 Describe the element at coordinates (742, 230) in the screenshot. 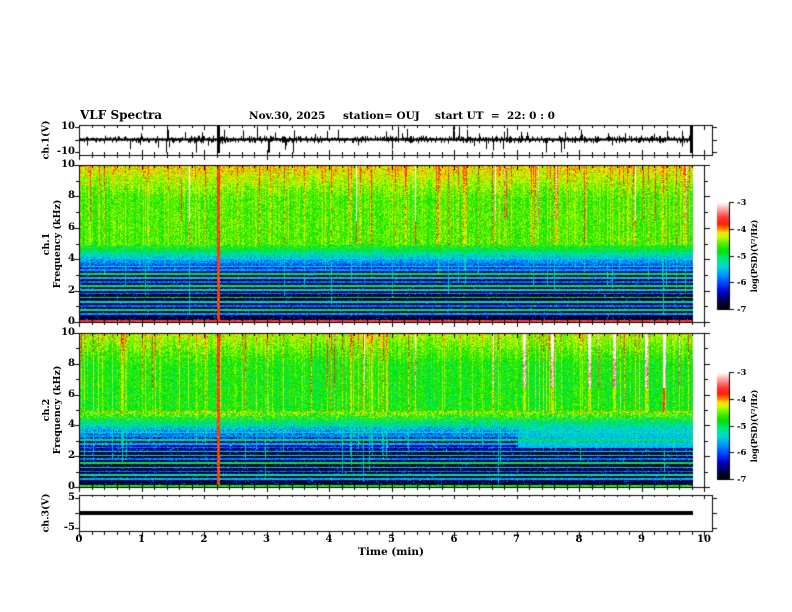

I see `colorbar1-tick-label: -4` at that location.